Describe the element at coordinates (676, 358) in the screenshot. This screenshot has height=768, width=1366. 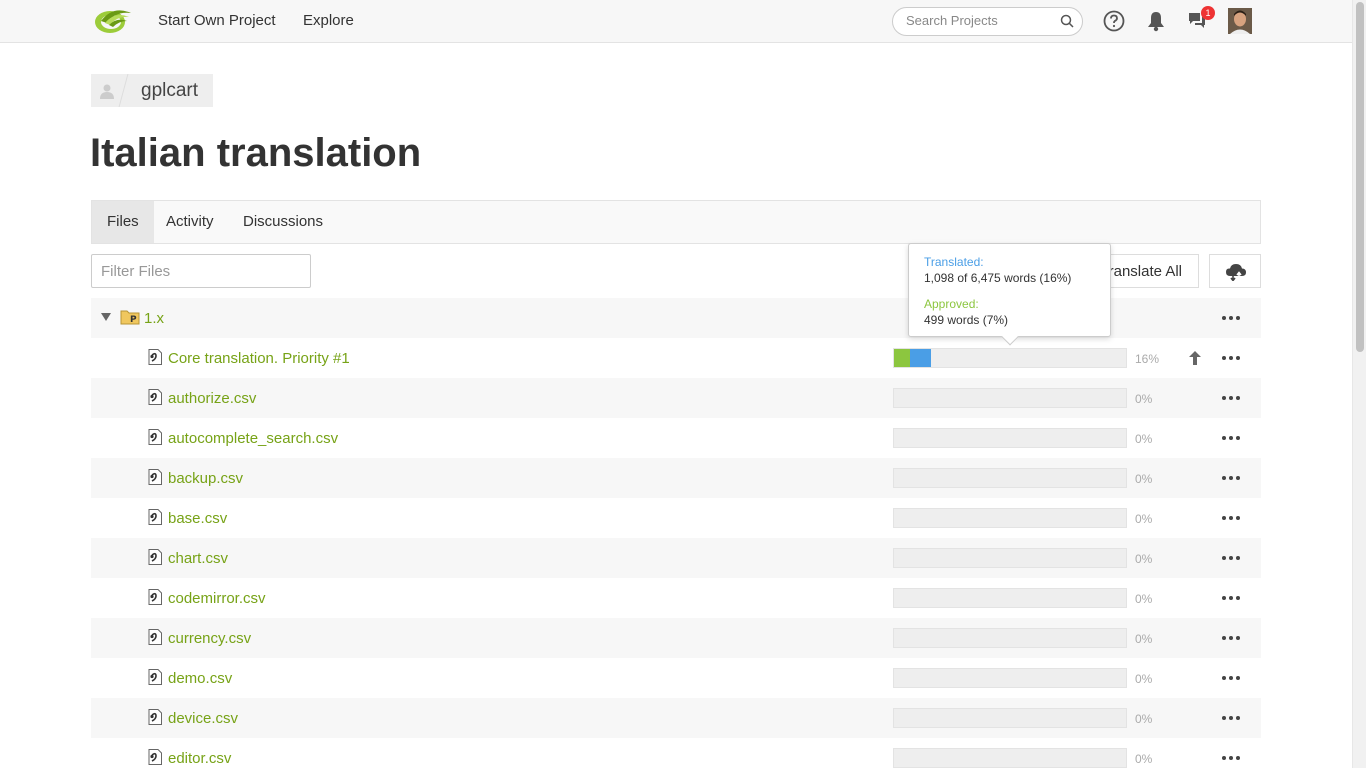
I see `file-row: Core translation. Priority #1 16%` at that location.